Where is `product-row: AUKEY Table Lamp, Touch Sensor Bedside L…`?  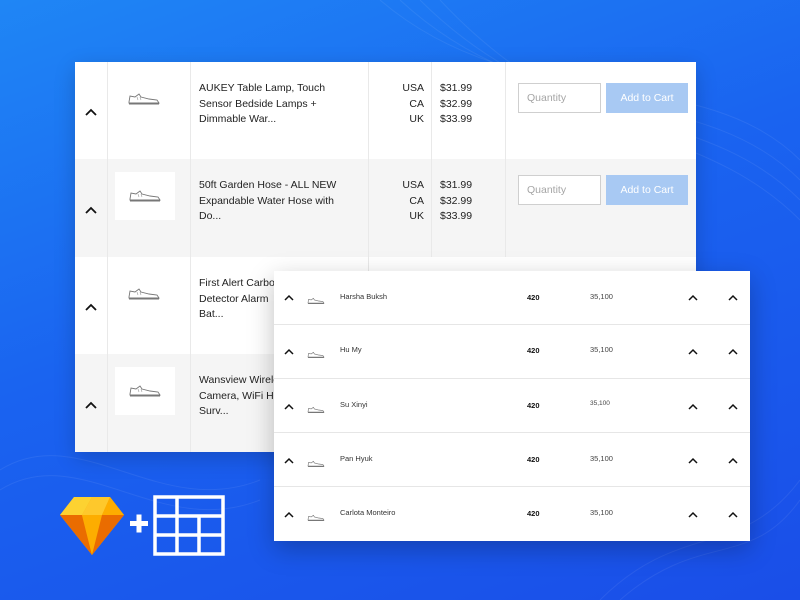
product-row: AUKEY Table Lamp, Touch Sensor Bedside L… is located at coordinates (385, 110).